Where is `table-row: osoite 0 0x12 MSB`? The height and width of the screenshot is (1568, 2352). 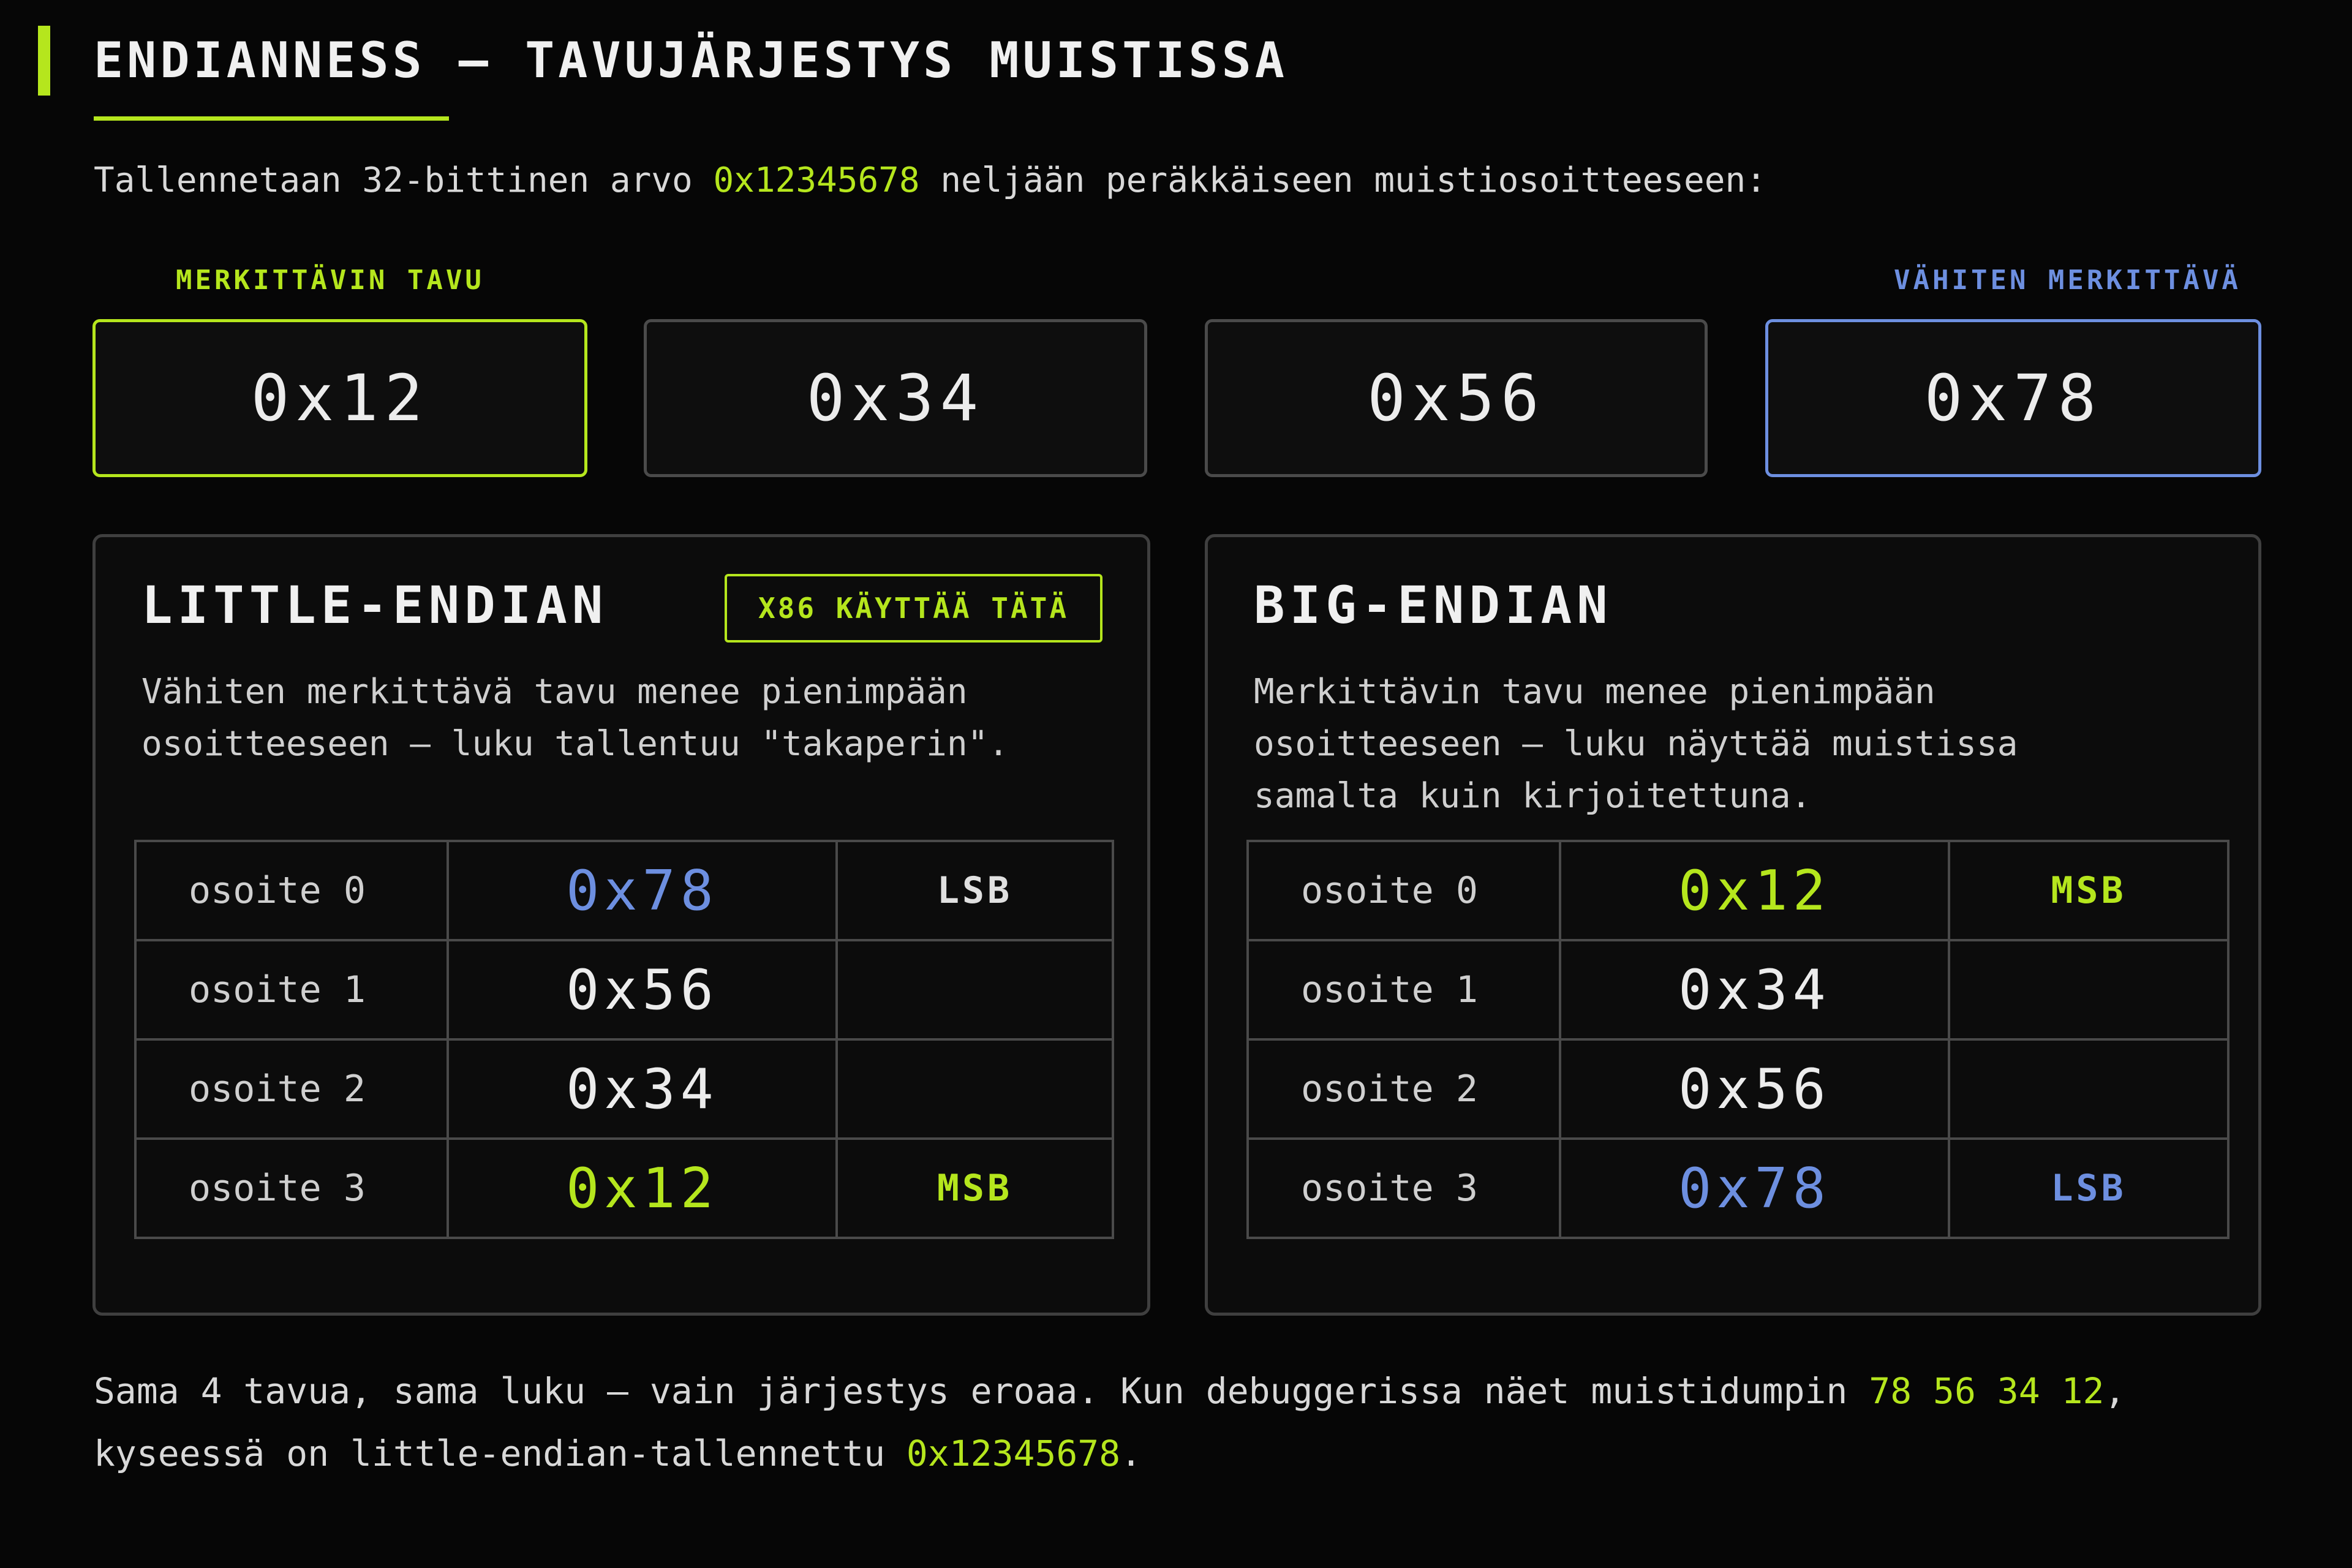
table-row: osoite 0 0x12 MSB is located at coordinates (1738, 891).